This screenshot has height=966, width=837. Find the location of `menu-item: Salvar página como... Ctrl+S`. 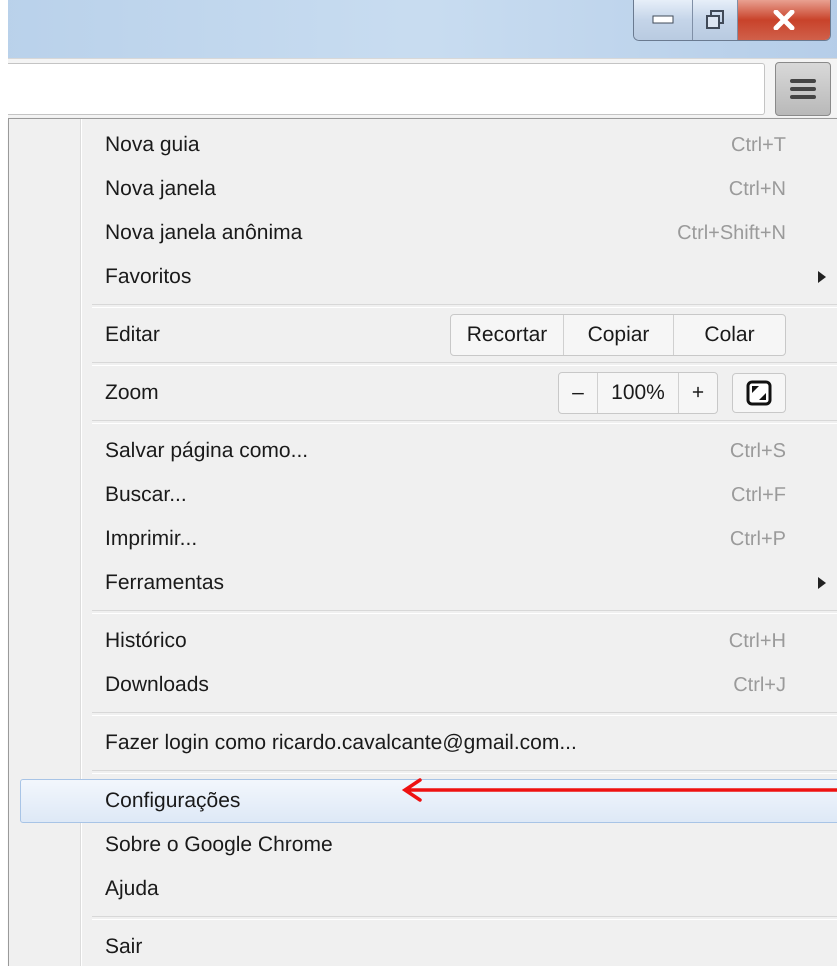

menu-item: Salvar página como... Ctrl+S is located at coordinates (428, 451).